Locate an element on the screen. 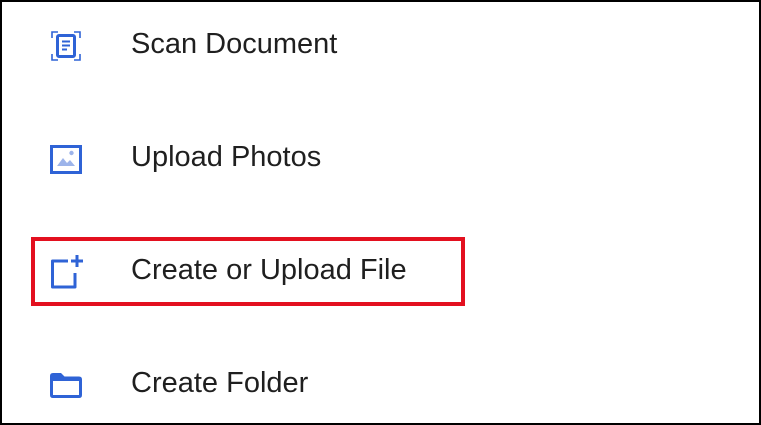  menu-item-upload-photos: Upload Photos is located at coordinates (380, 157).